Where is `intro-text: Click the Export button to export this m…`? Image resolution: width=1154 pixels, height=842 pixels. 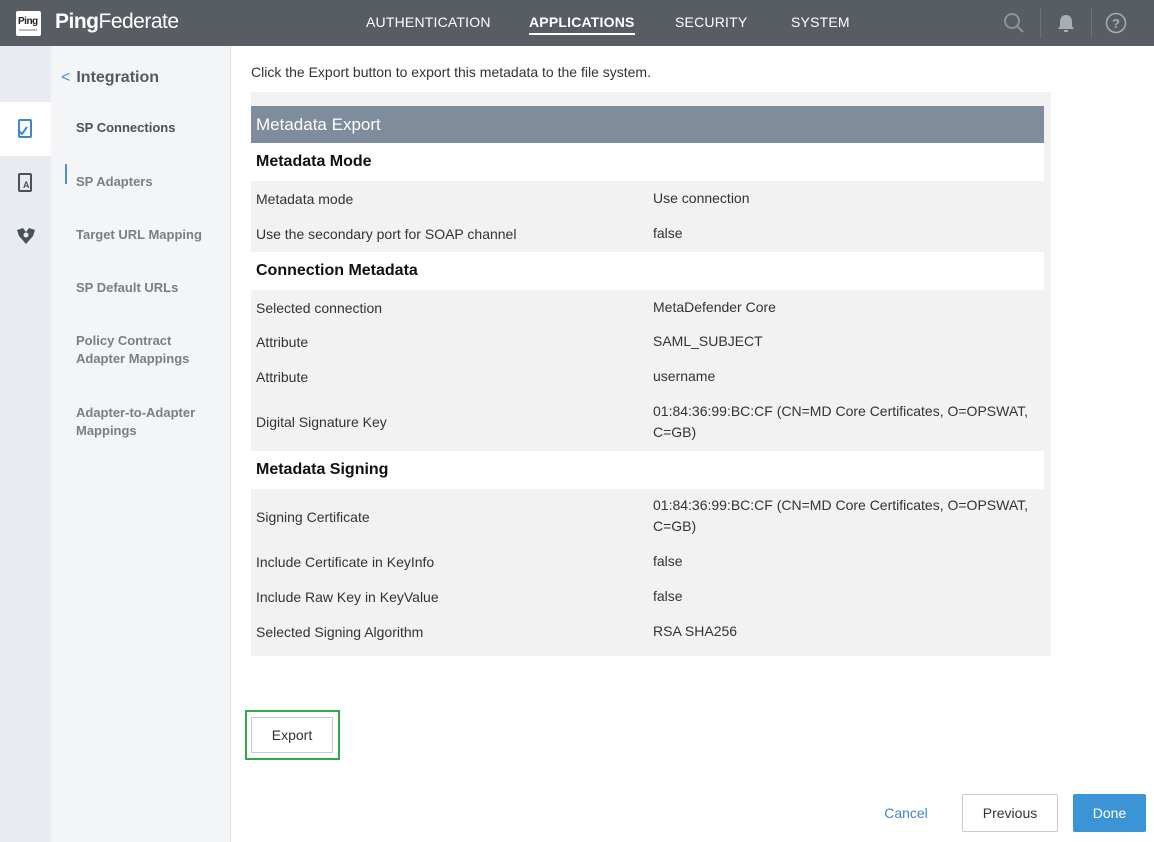 intro-text: Click the Export button to export this m… is located at coordinates (451, 72).